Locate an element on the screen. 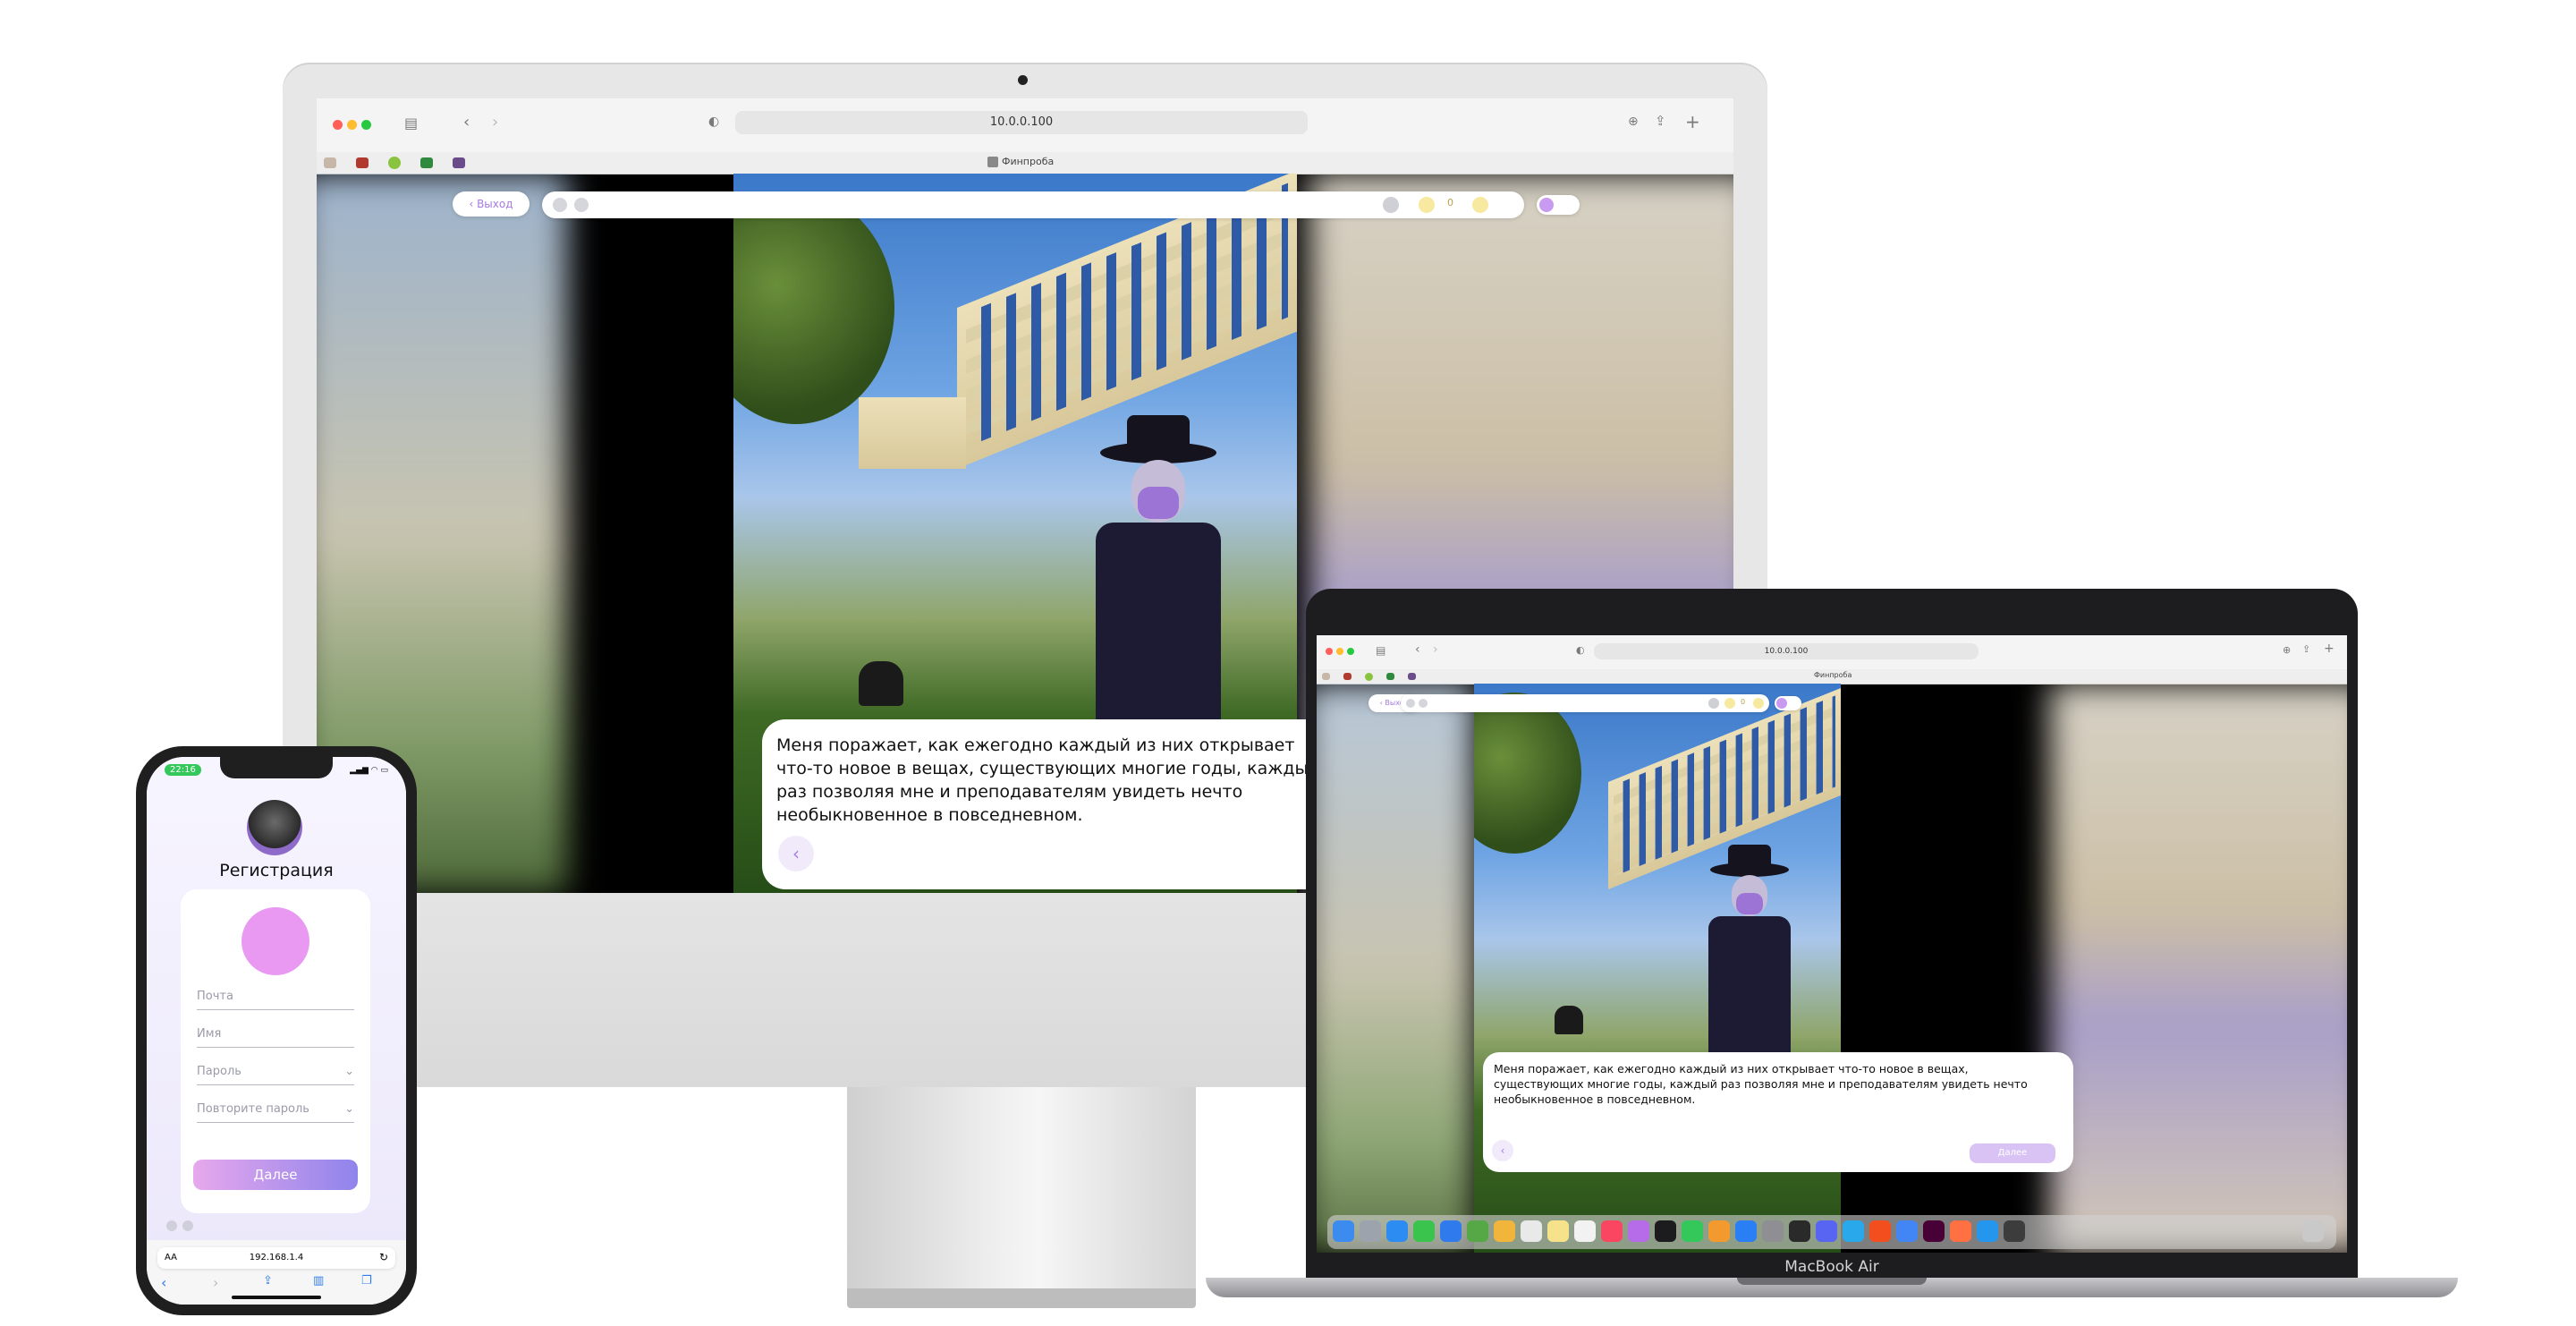 The image size is (2576, 1326). terminal-icon is located at coordinates (1799, 1231).